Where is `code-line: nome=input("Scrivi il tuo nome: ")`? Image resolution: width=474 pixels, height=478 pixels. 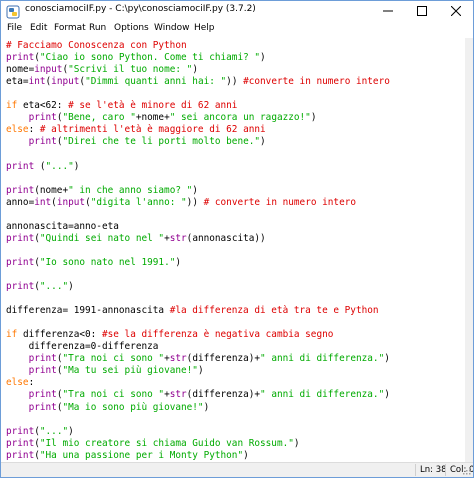
code-line: nome=input("Scrivi il tuo nome: ") is located at coordinates (102, 70).